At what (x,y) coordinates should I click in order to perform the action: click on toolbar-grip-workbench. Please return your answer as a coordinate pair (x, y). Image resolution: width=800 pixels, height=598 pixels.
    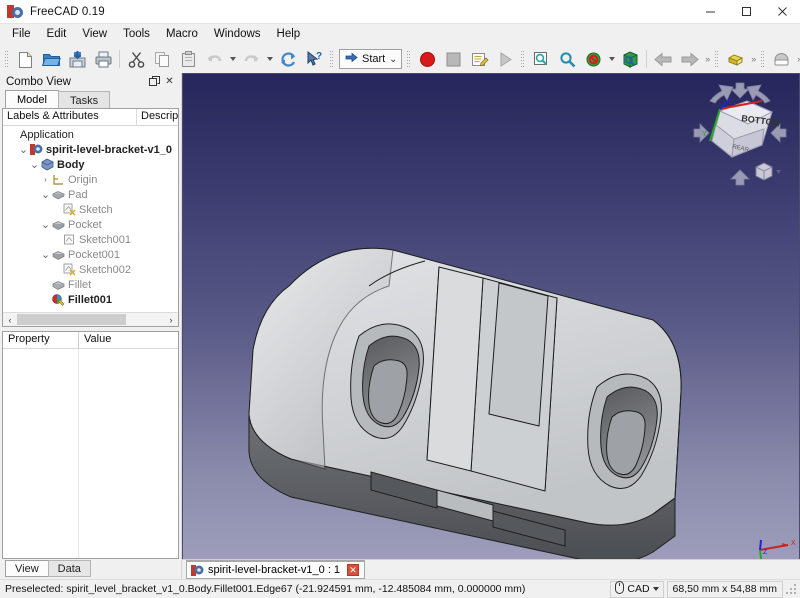
    Looking at the image, I should click on (332, 59).